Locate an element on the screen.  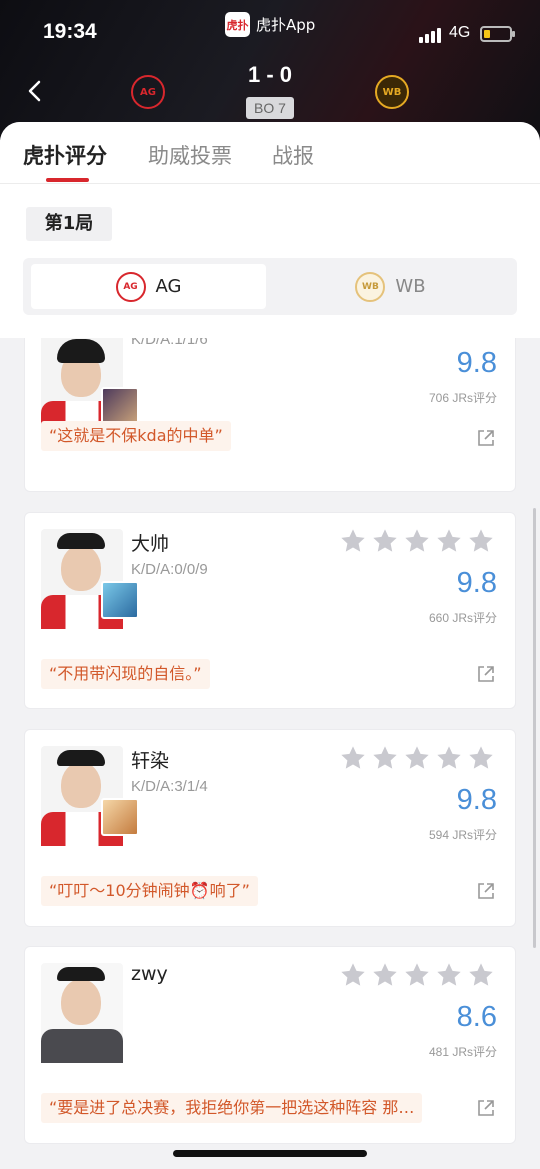
network-type: 4G is located at coordinates (460, 32).